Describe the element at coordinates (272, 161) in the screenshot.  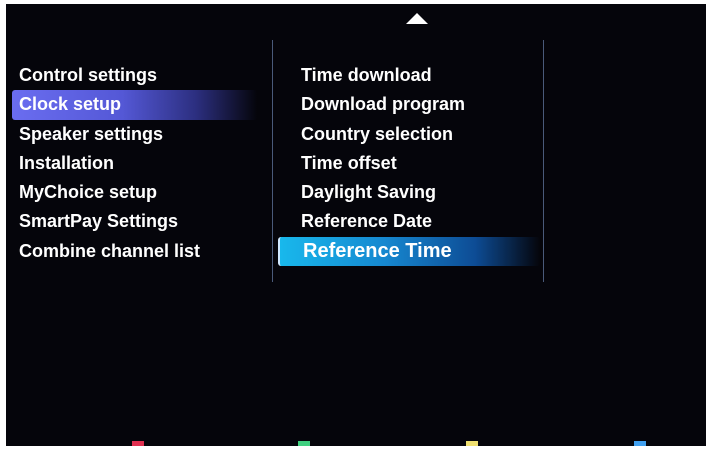
I see `column-divider-left` at that location.